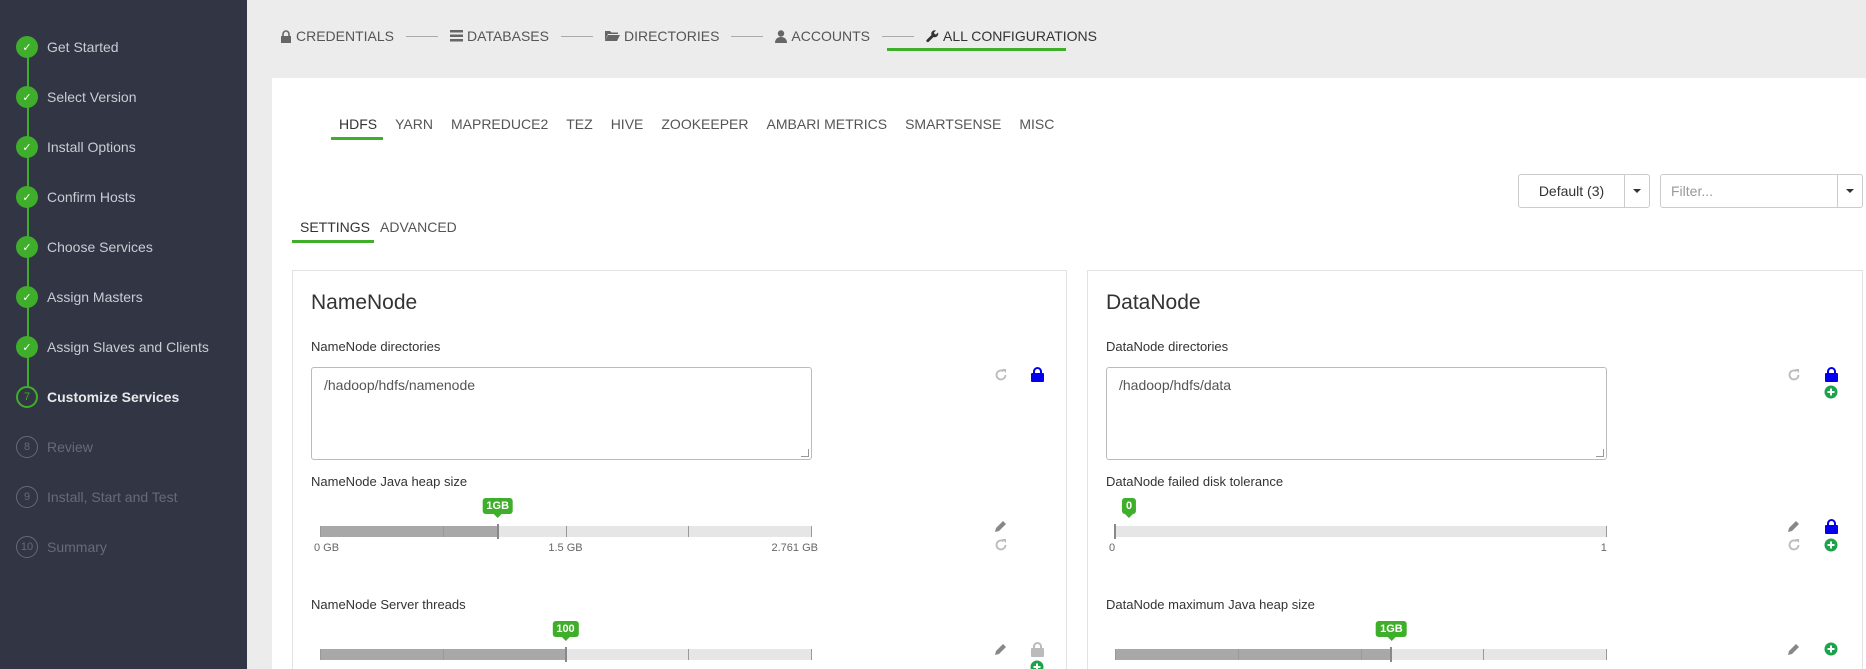 This screenshot has width=1866, height=669. I want to click on service-tab: ZOOKEEPER, so click(704, 124).